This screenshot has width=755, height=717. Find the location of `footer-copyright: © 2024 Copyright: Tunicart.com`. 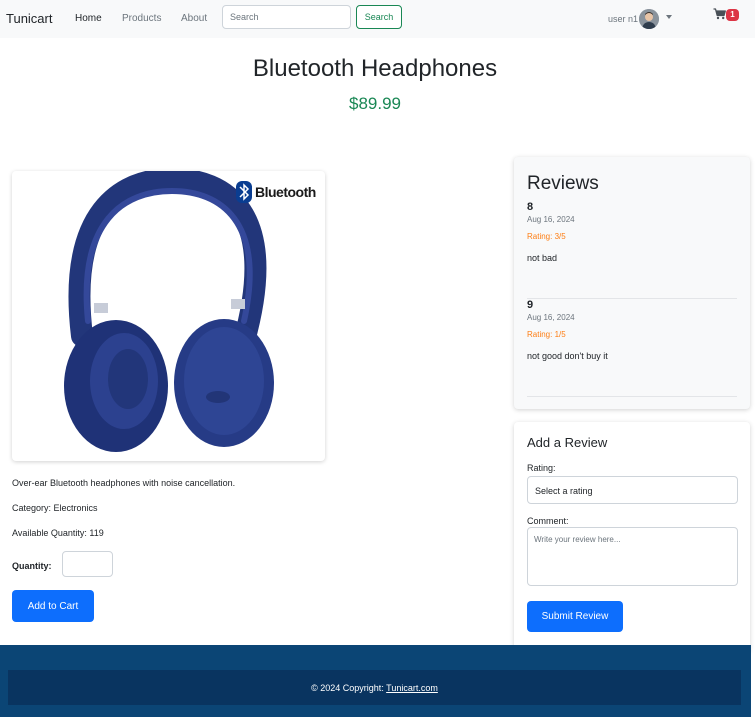

footer-copyright: © 2024 Copyright: Tunicart.com is located at coordinates (374, 688).